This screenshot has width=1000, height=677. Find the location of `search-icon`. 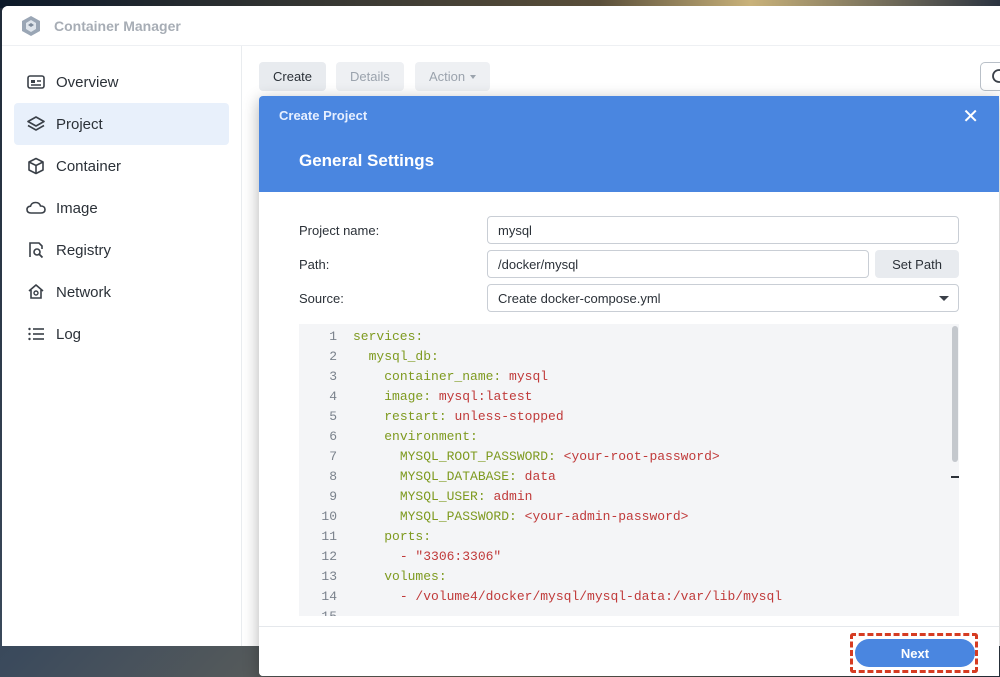

search-icon is located at coordinates (996, 76).